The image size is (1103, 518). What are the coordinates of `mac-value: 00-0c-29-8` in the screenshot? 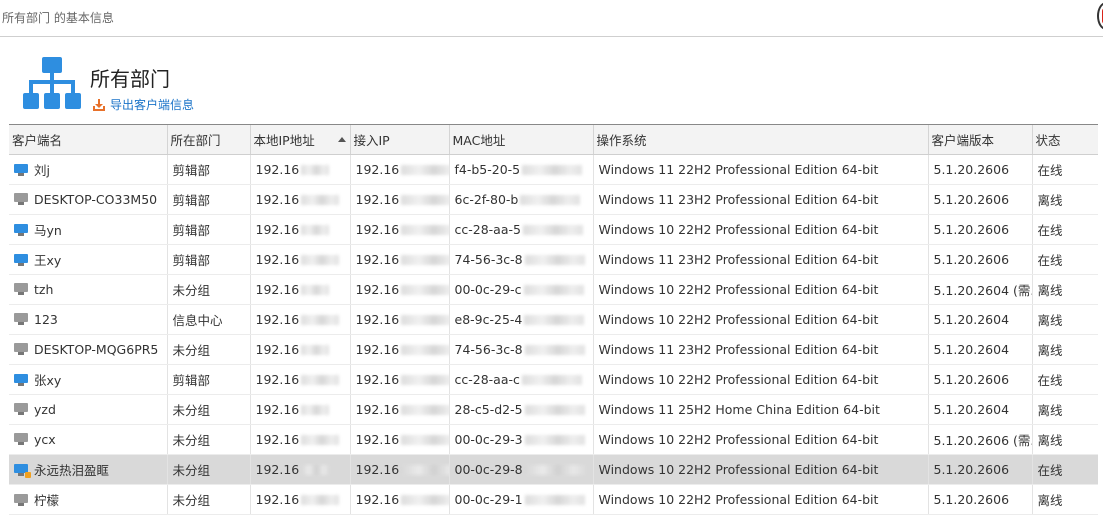 It's located at (488, 469).